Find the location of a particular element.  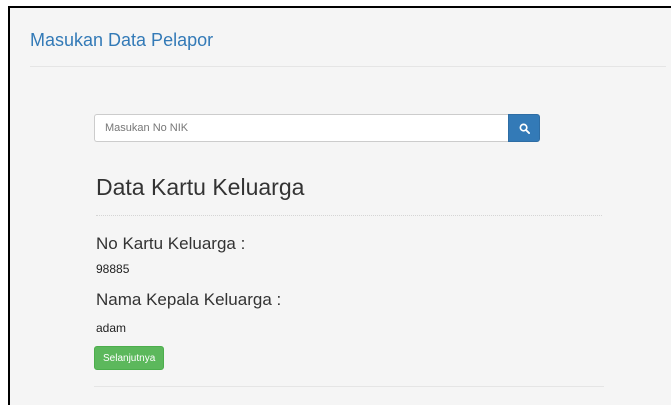

next-button: Selanjutnya is located at coordinates (129, 358).